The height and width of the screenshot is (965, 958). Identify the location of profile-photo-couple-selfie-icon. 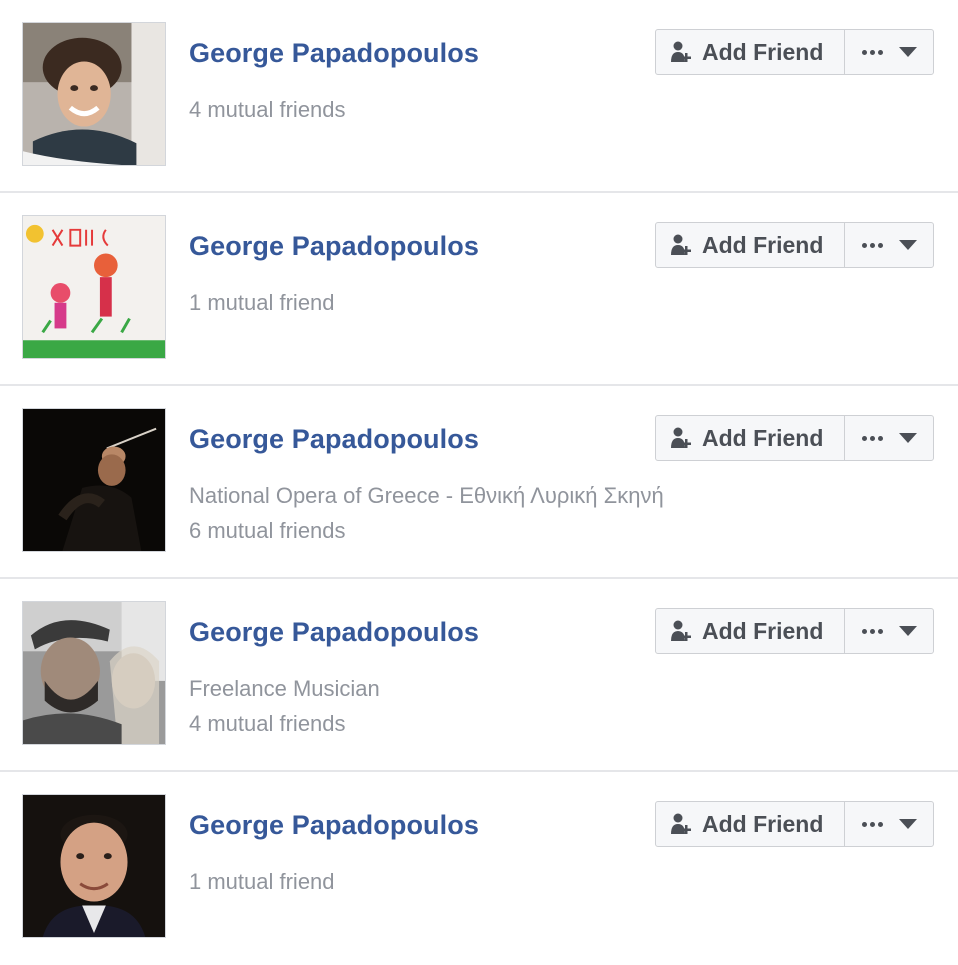
(94, 673).